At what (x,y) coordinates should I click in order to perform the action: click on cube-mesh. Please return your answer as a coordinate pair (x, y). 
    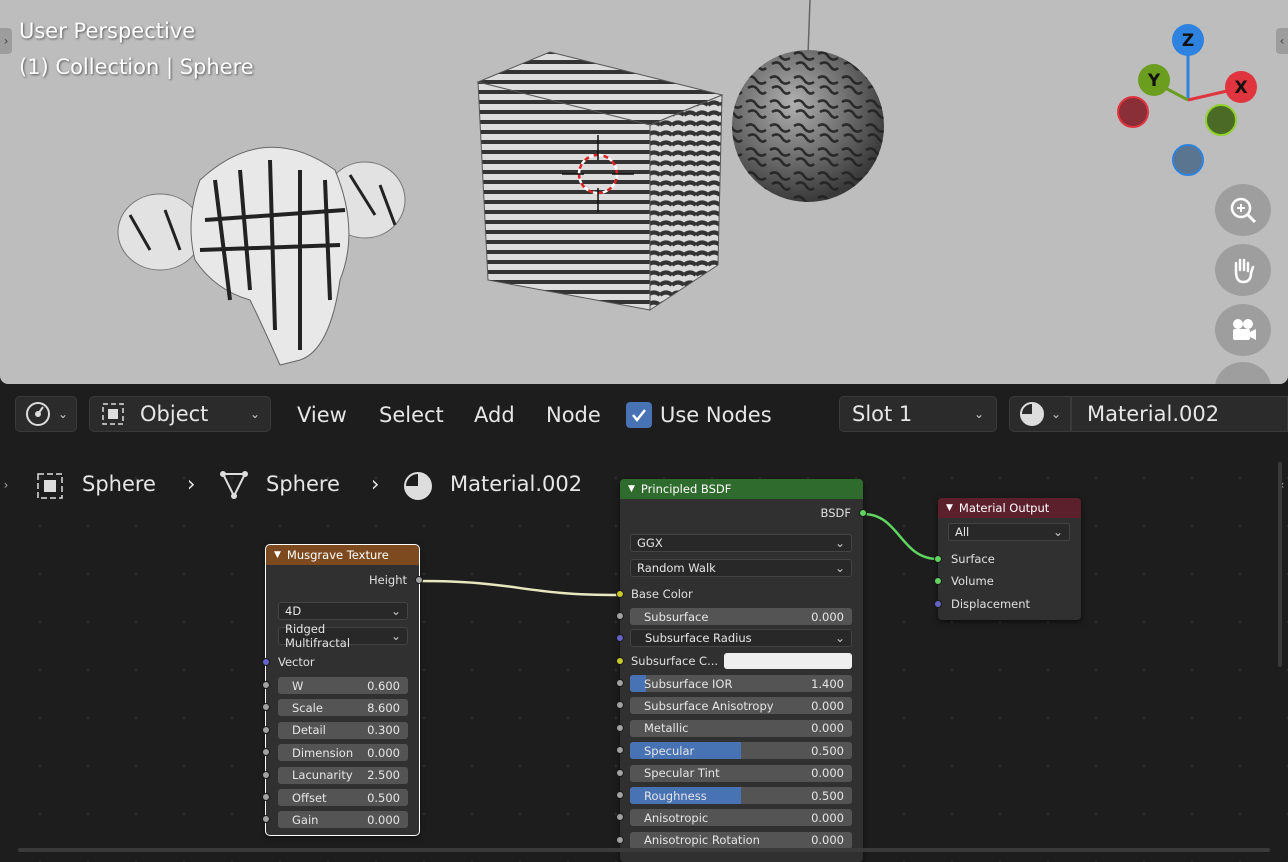
    Looking at the image, I should click on (600, 181).